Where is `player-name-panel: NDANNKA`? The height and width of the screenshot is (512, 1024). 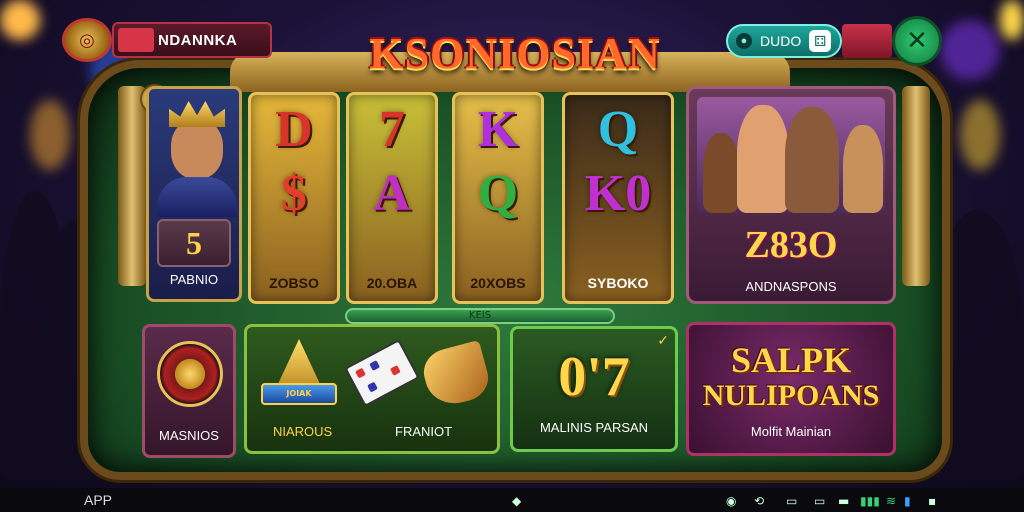
player-name-panel: NDANNKA is located at coordinates (192, 40).